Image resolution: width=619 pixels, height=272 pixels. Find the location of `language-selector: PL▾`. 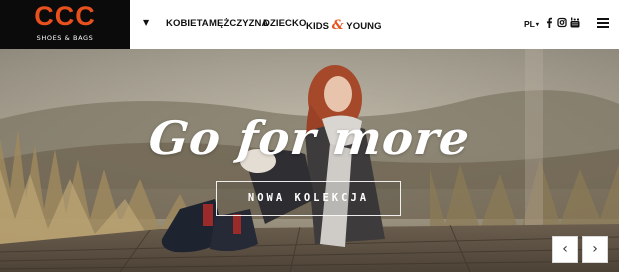

language-selector: PL▾ is located at coordinates (531, 24).